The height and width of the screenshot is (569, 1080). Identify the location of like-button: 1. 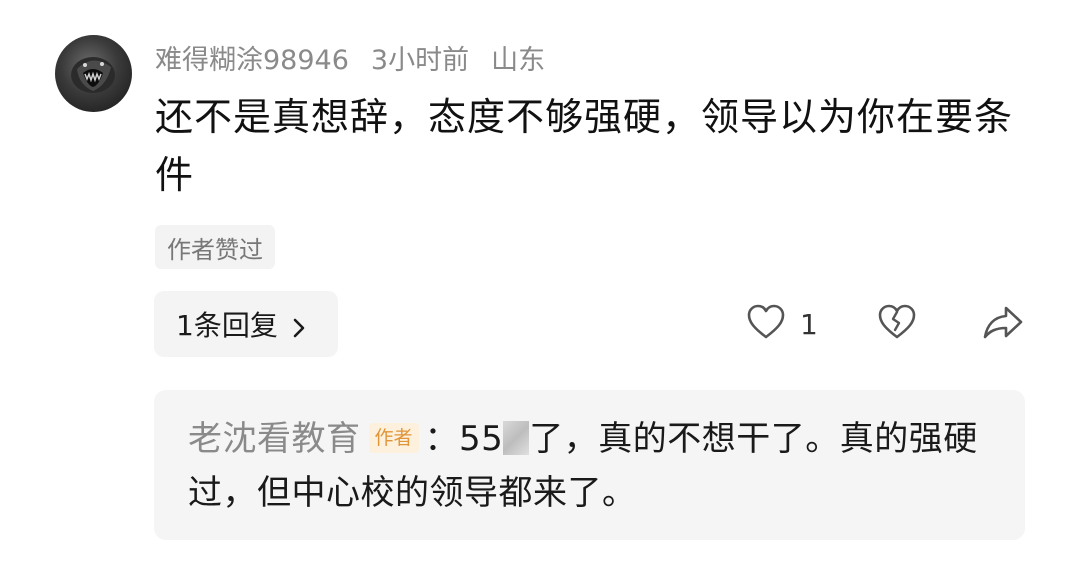
(782, 324).